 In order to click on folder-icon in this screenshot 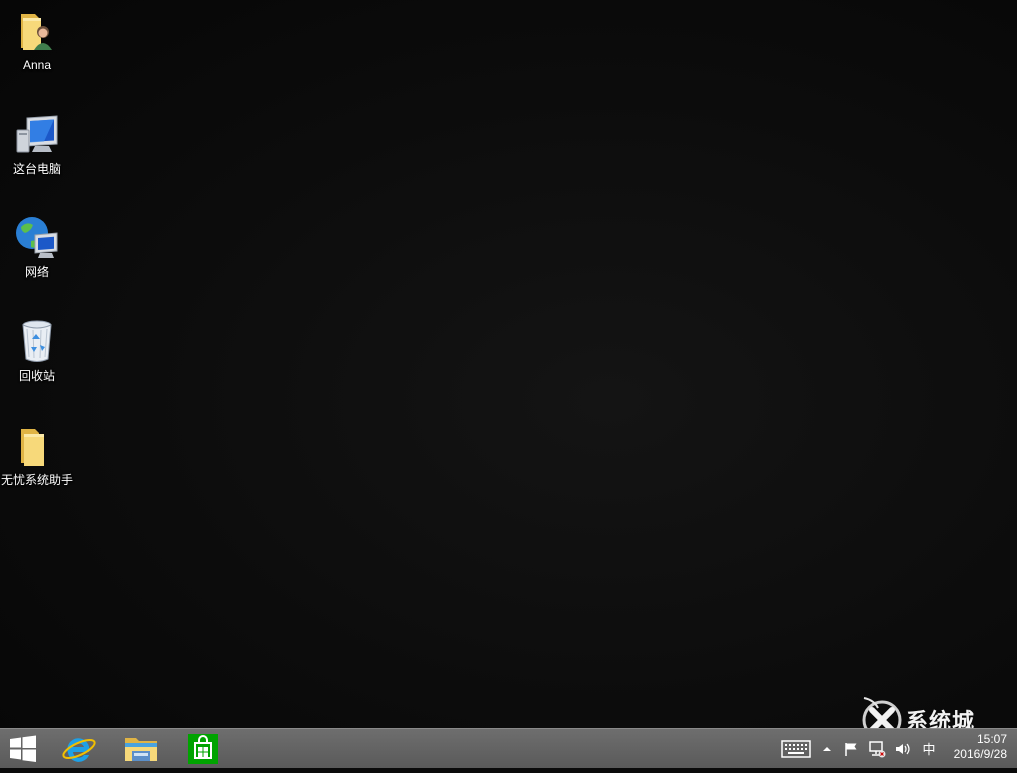, I will do `click(32, 447)`.